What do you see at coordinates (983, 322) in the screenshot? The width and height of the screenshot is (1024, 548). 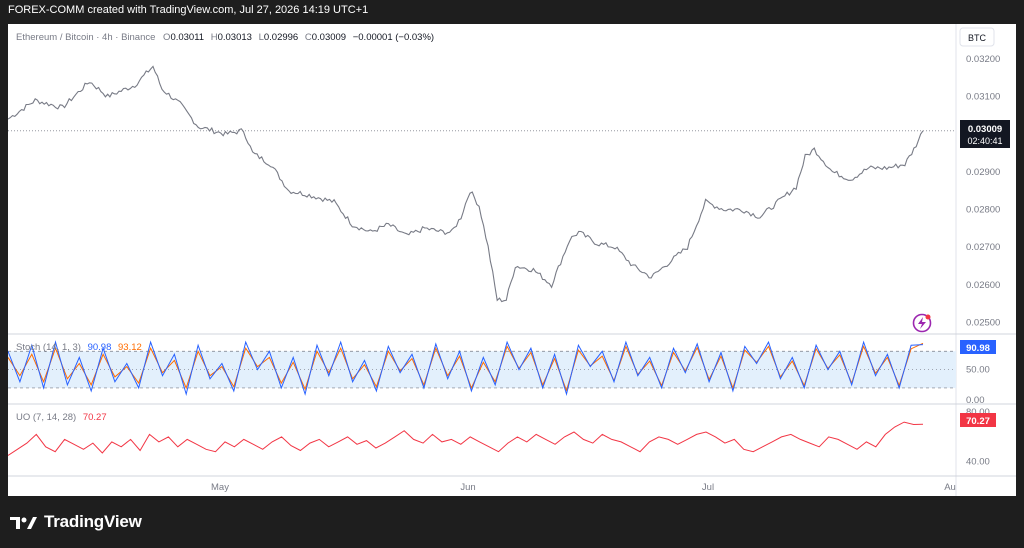 I see `price-tick-label: 0.02500` at bounding box center [983, 322].